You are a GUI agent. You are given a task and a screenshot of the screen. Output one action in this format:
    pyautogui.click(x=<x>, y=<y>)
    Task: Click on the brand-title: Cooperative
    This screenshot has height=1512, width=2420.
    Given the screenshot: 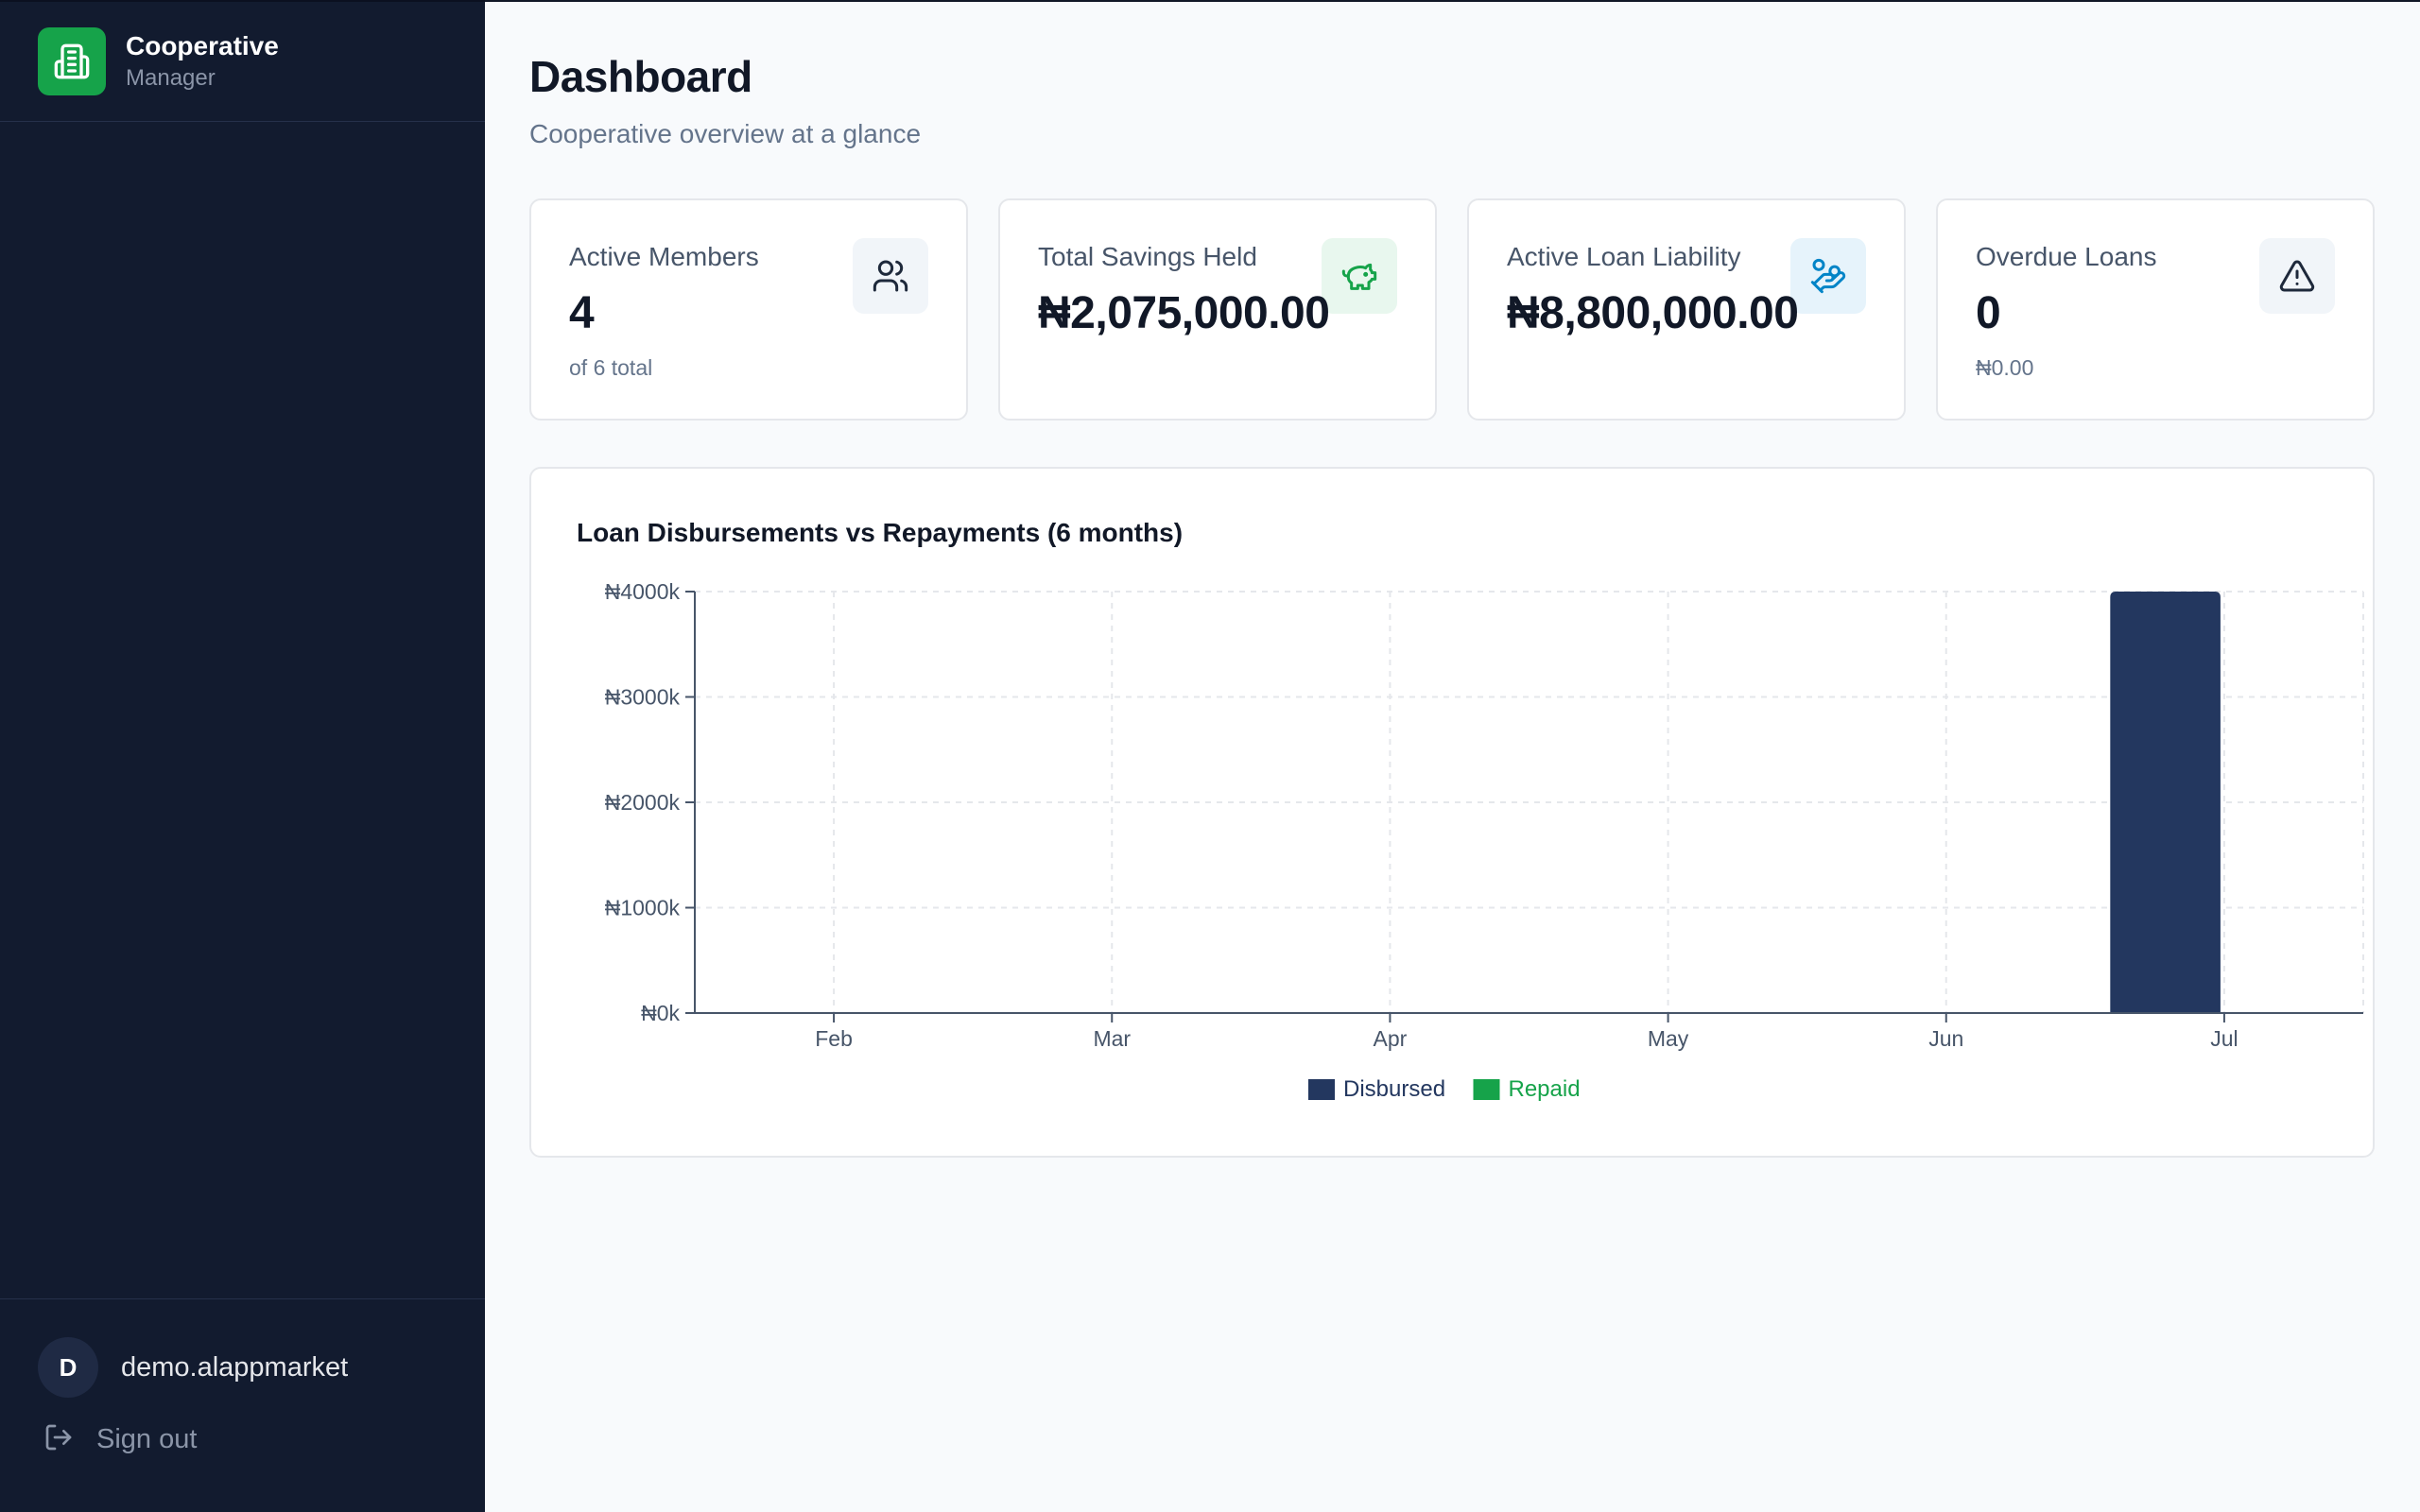 What is the action you would take?
    pyautogui.click(x=202, y=46)
    